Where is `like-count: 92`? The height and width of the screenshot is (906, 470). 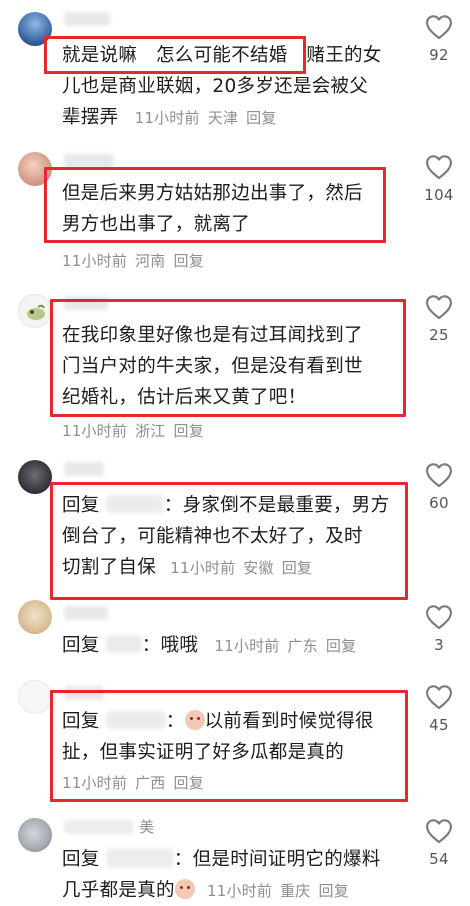
like-count: 92 is located at coordinates (439, 55).